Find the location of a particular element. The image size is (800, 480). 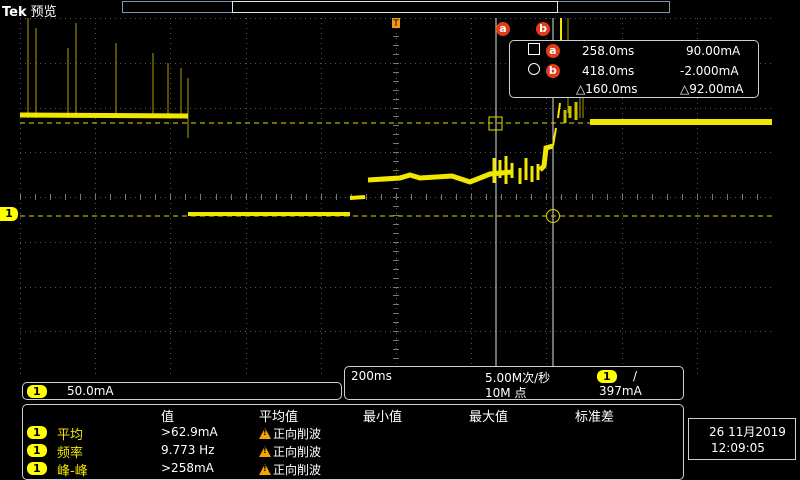

cursor-a-tag: a is located at coordinates (503, 29).